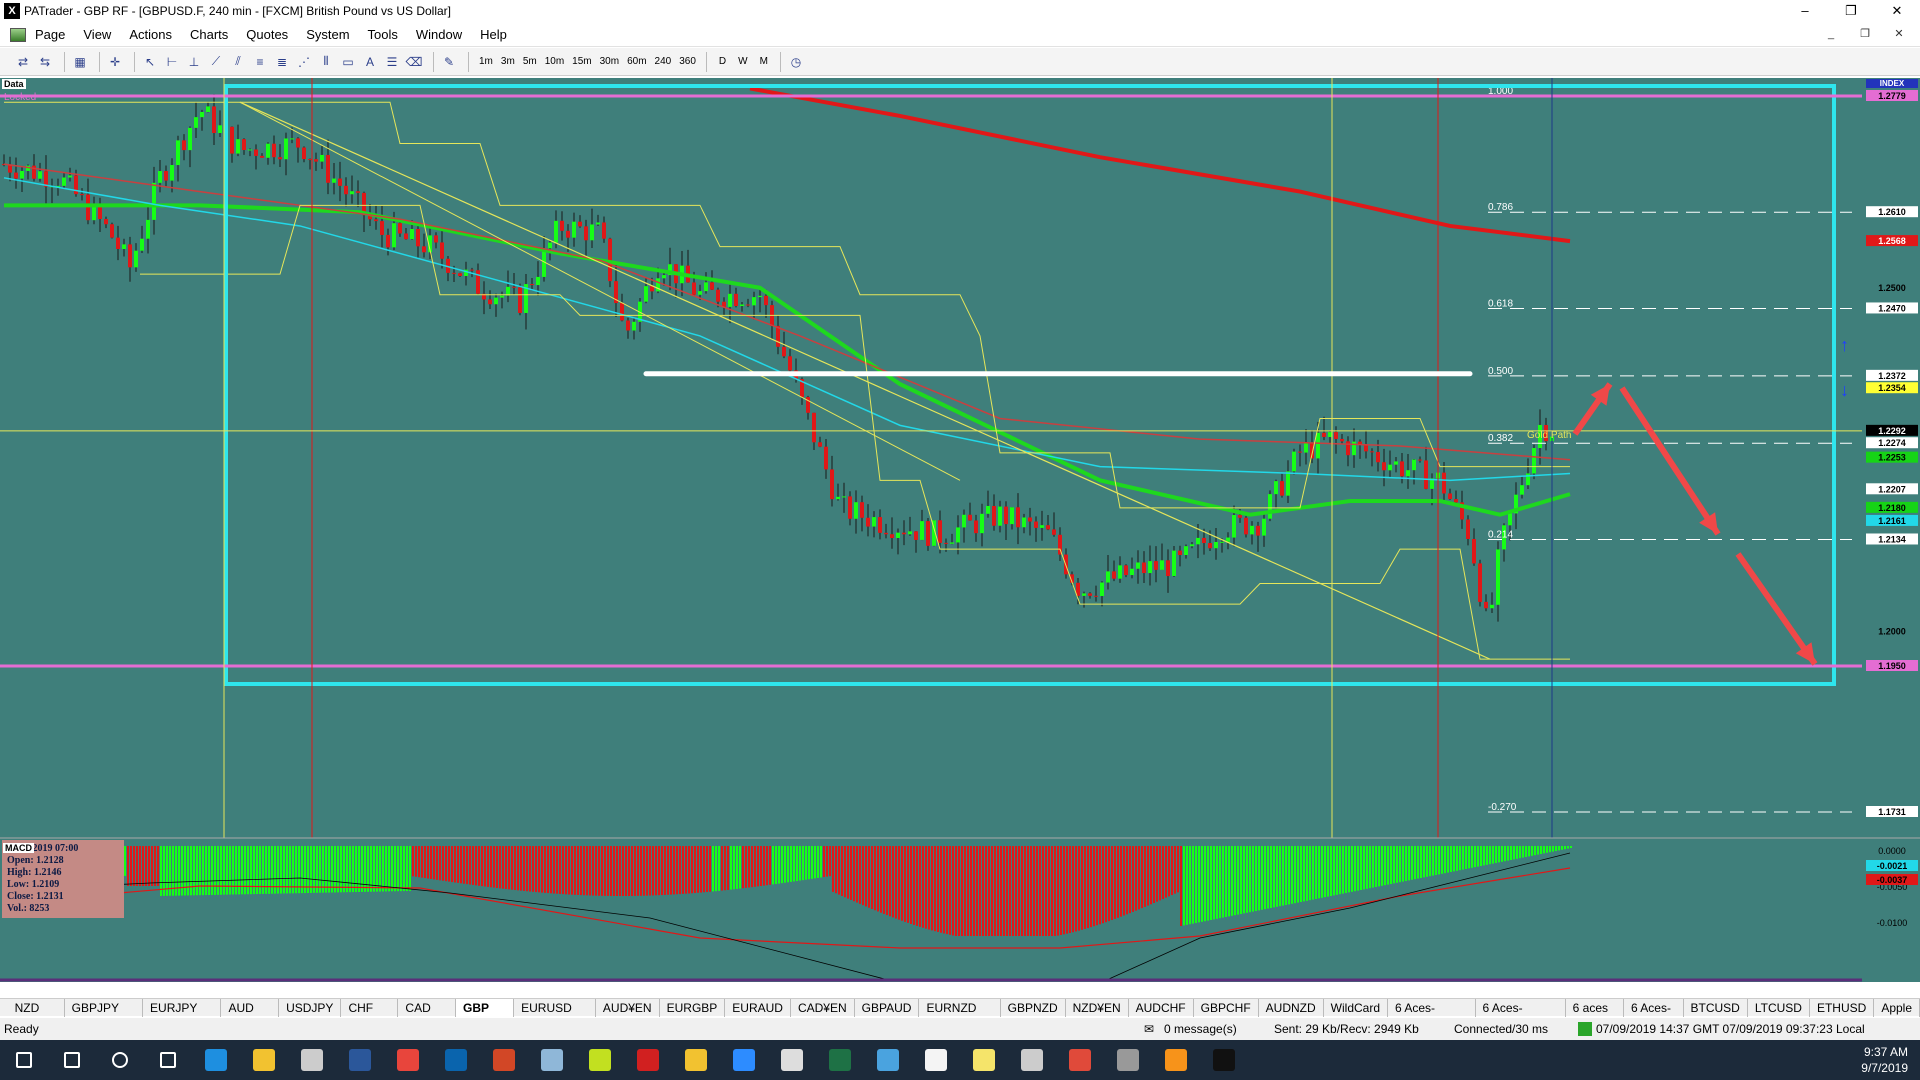 Image resolution: width=1920 pixels, height=1080 pixels. Describe the element at coordinates (36, 1015) in the screenshot. I see `tab-nzd-rf: NZD RF` at that location.